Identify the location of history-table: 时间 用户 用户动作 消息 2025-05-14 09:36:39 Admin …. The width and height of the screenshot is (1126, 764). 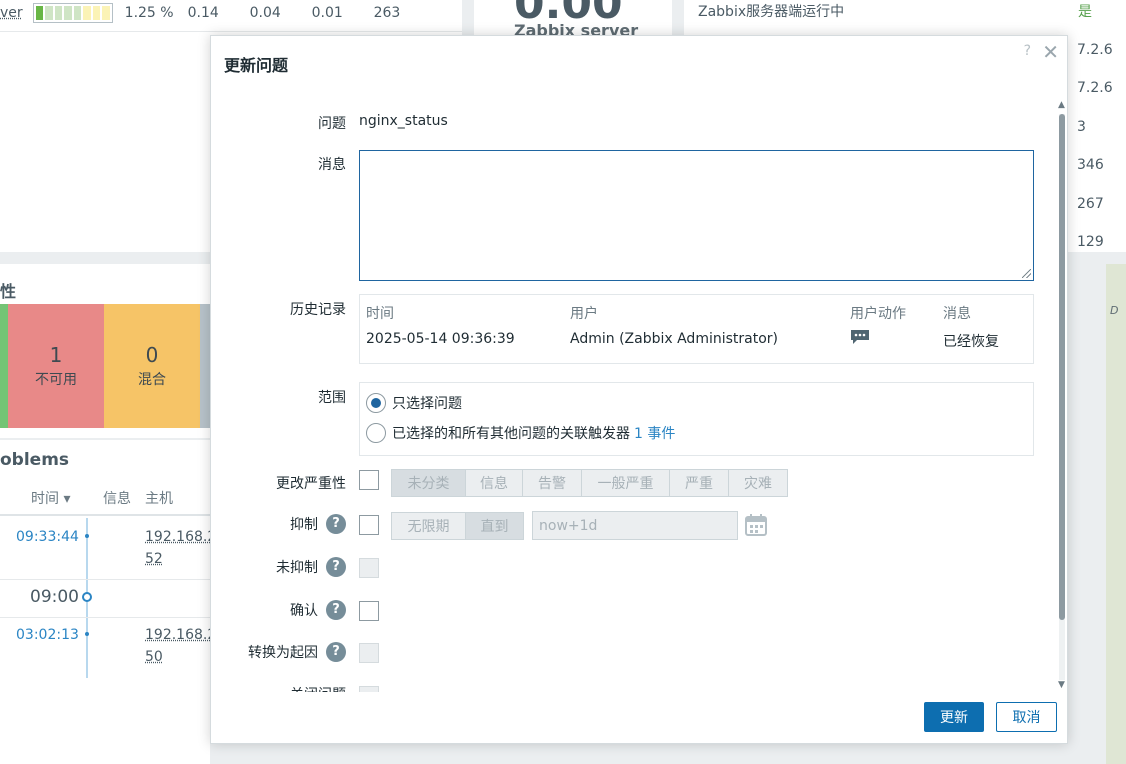
(696, 329).